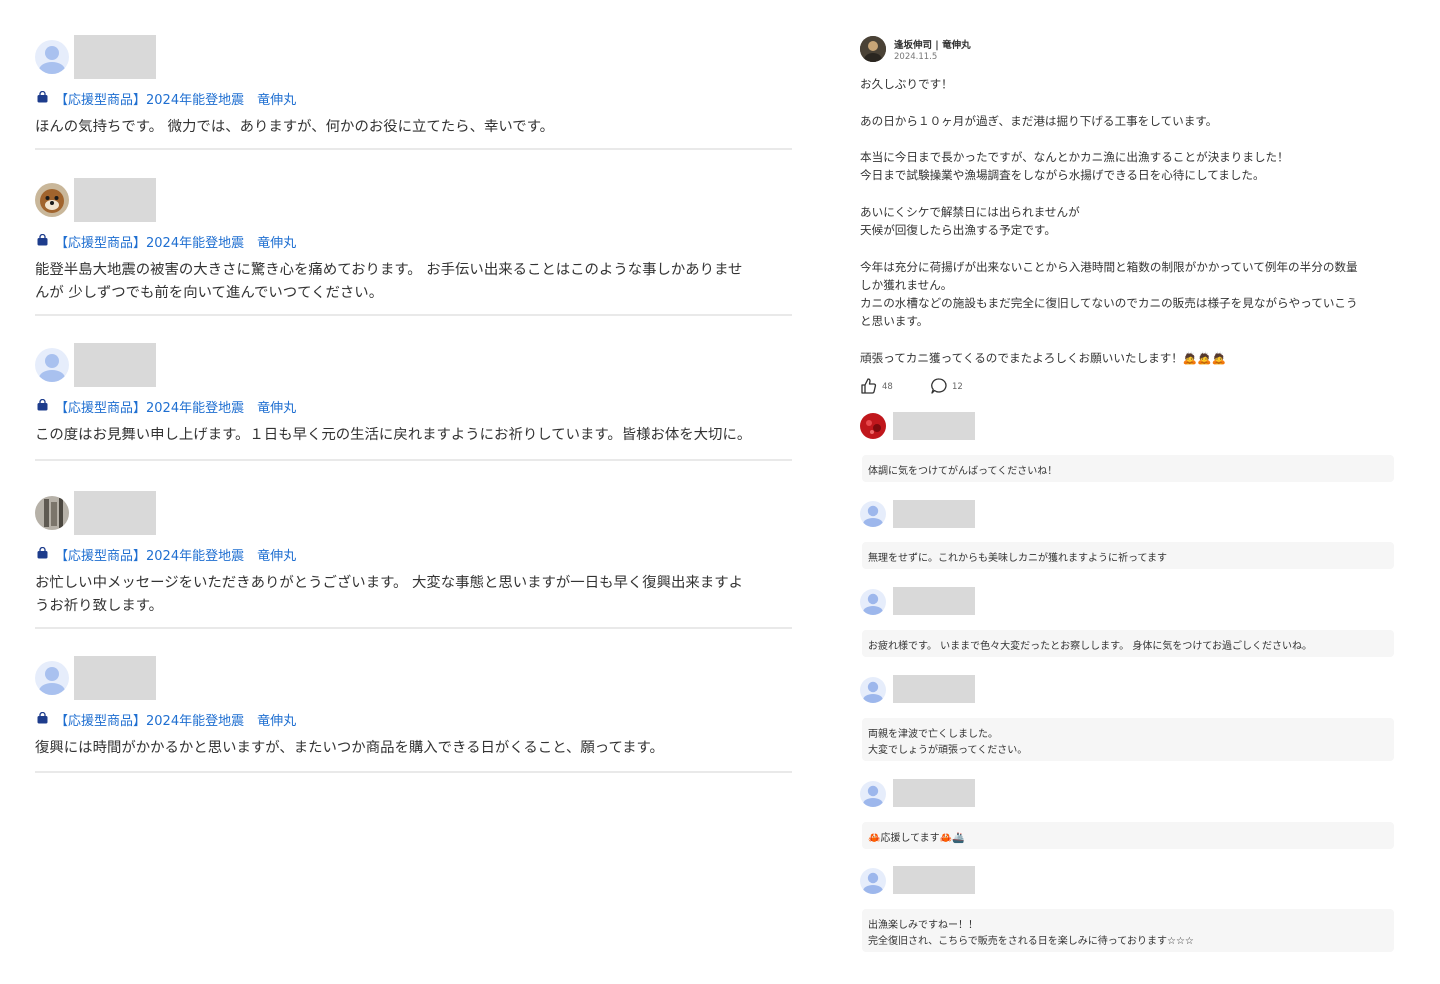 This screenshot has width=1440, height=984. I want to click on post-line: 天候が回復したら出漁する予定です。, so click(958, 230).